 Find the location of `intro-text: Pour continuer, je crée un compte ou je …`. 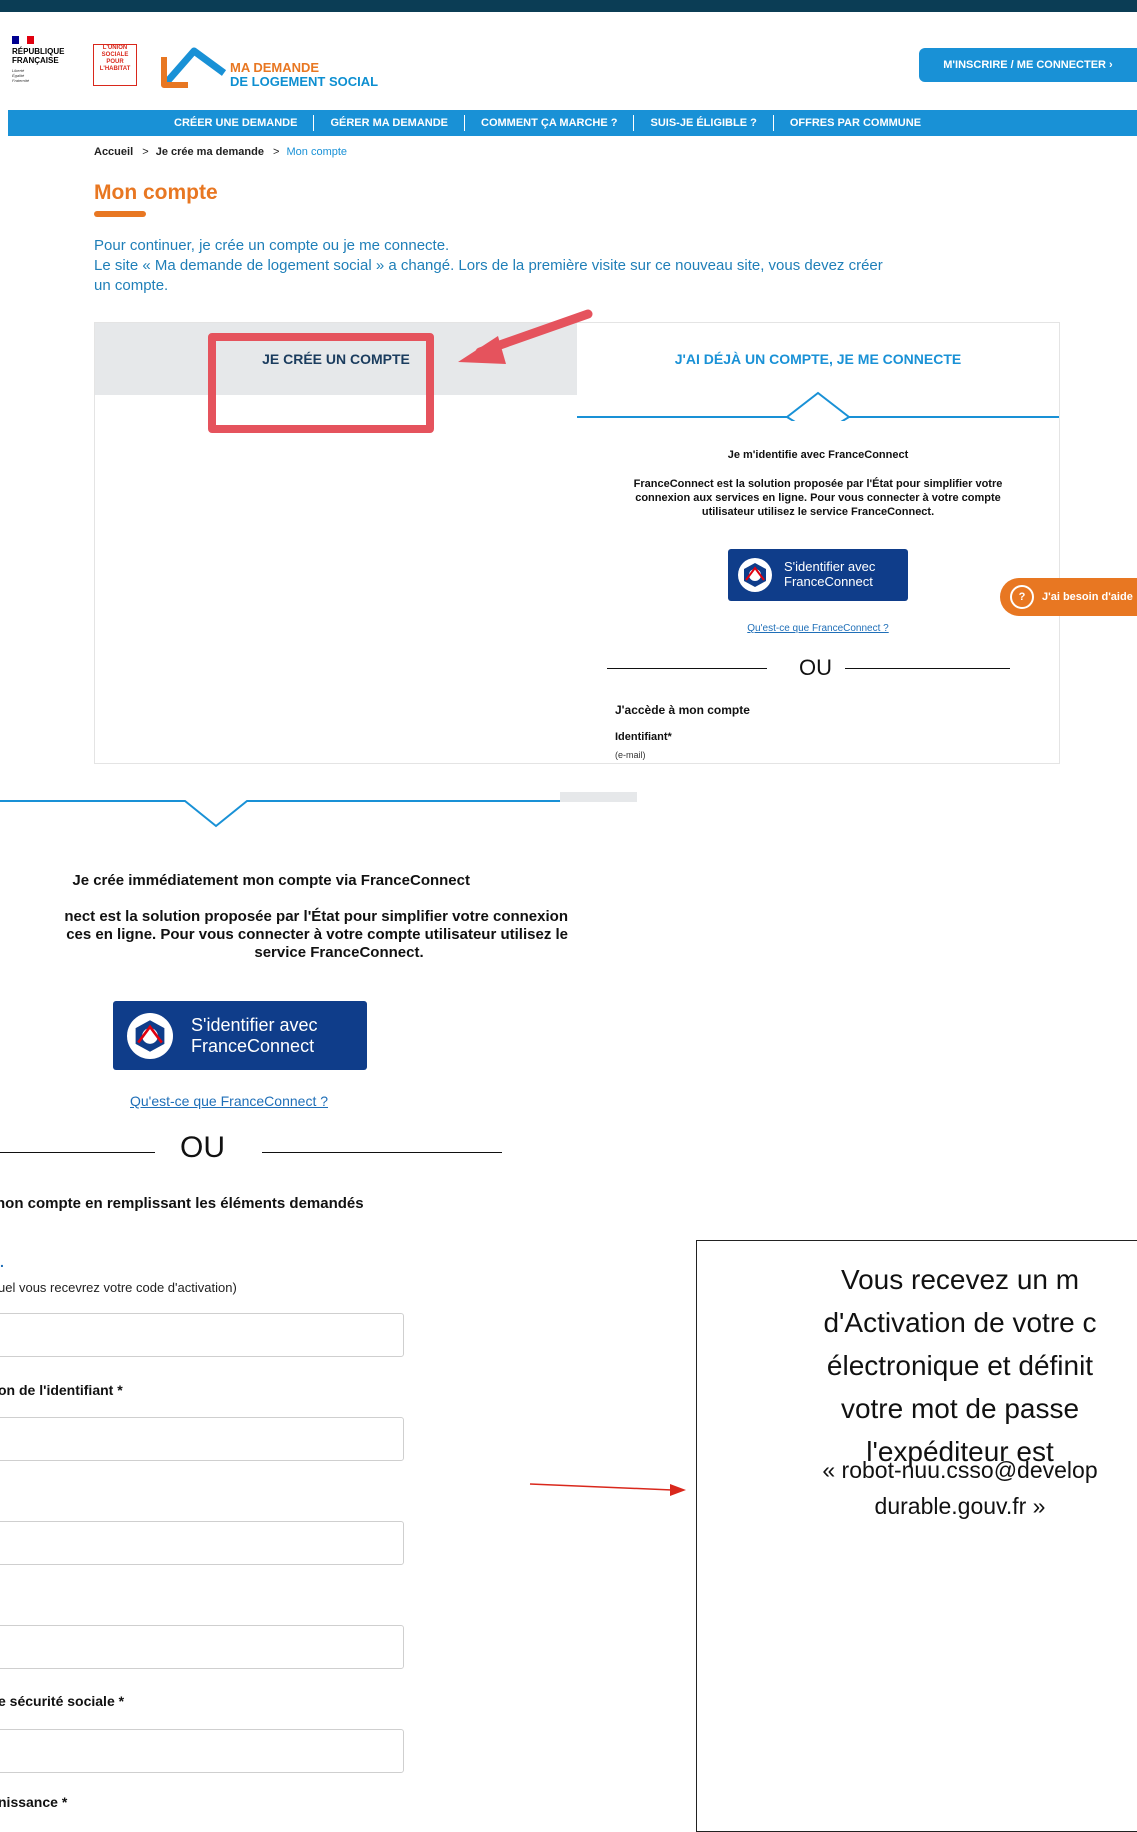

intro-text: Pour continuer, je crée un compte ou je … is located at coordinates (574, 266).